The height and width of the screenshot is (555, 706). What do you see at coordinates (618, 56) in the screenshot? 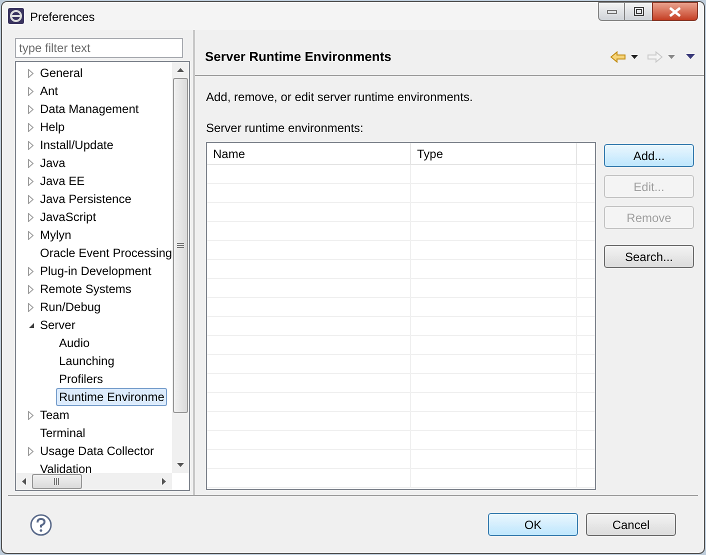
I see `back-arrow-icon` at bounding box center [618, 56].